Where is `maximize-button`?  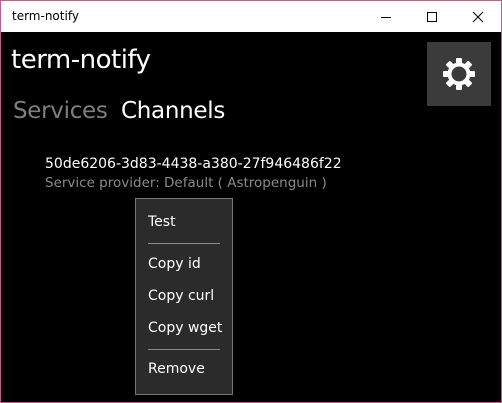 maximize-button is located at coordinates (432, 16).